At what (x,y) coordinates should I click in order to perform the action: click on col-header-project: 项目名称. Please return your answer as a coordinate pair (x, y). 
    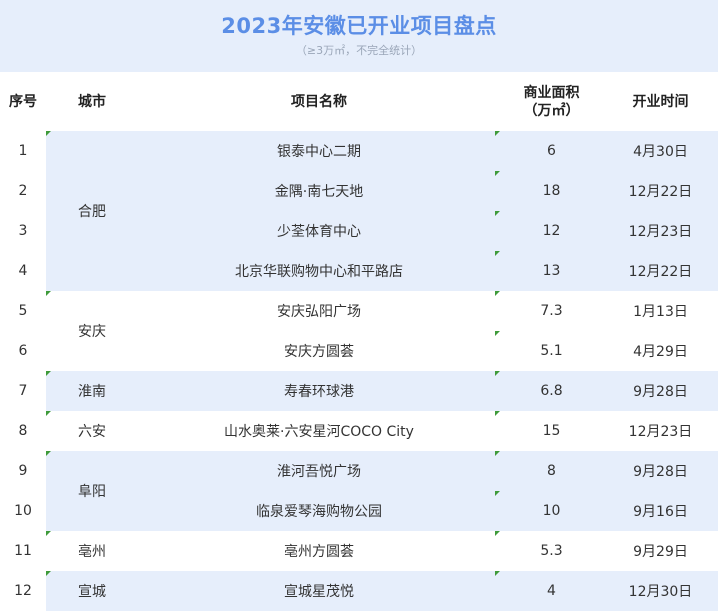
    Looking at the image, I should click on (319, 101).